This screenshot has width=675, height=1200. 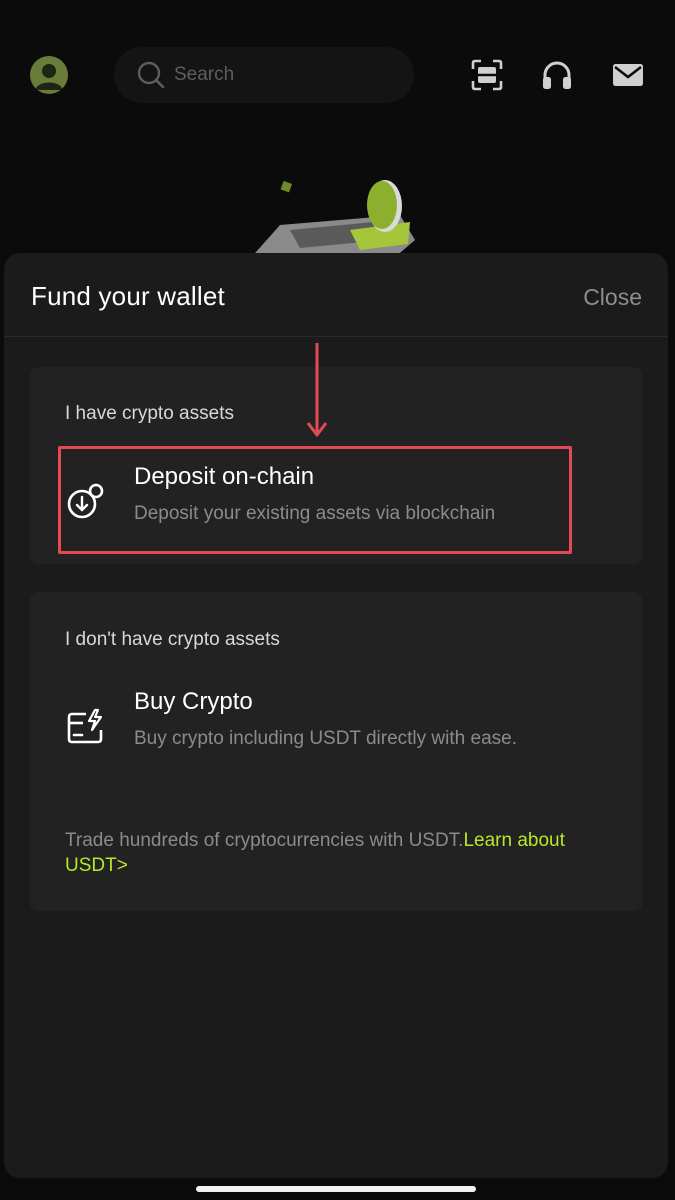 What do you see at coordinates (628, 75) in the screenshot?
I see `mail-icon` at bounding box center [628, 75].